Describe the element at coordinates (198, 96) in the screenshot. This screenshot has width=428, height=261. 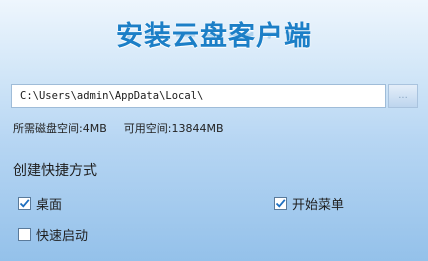
I see `install-path-input` at that location.